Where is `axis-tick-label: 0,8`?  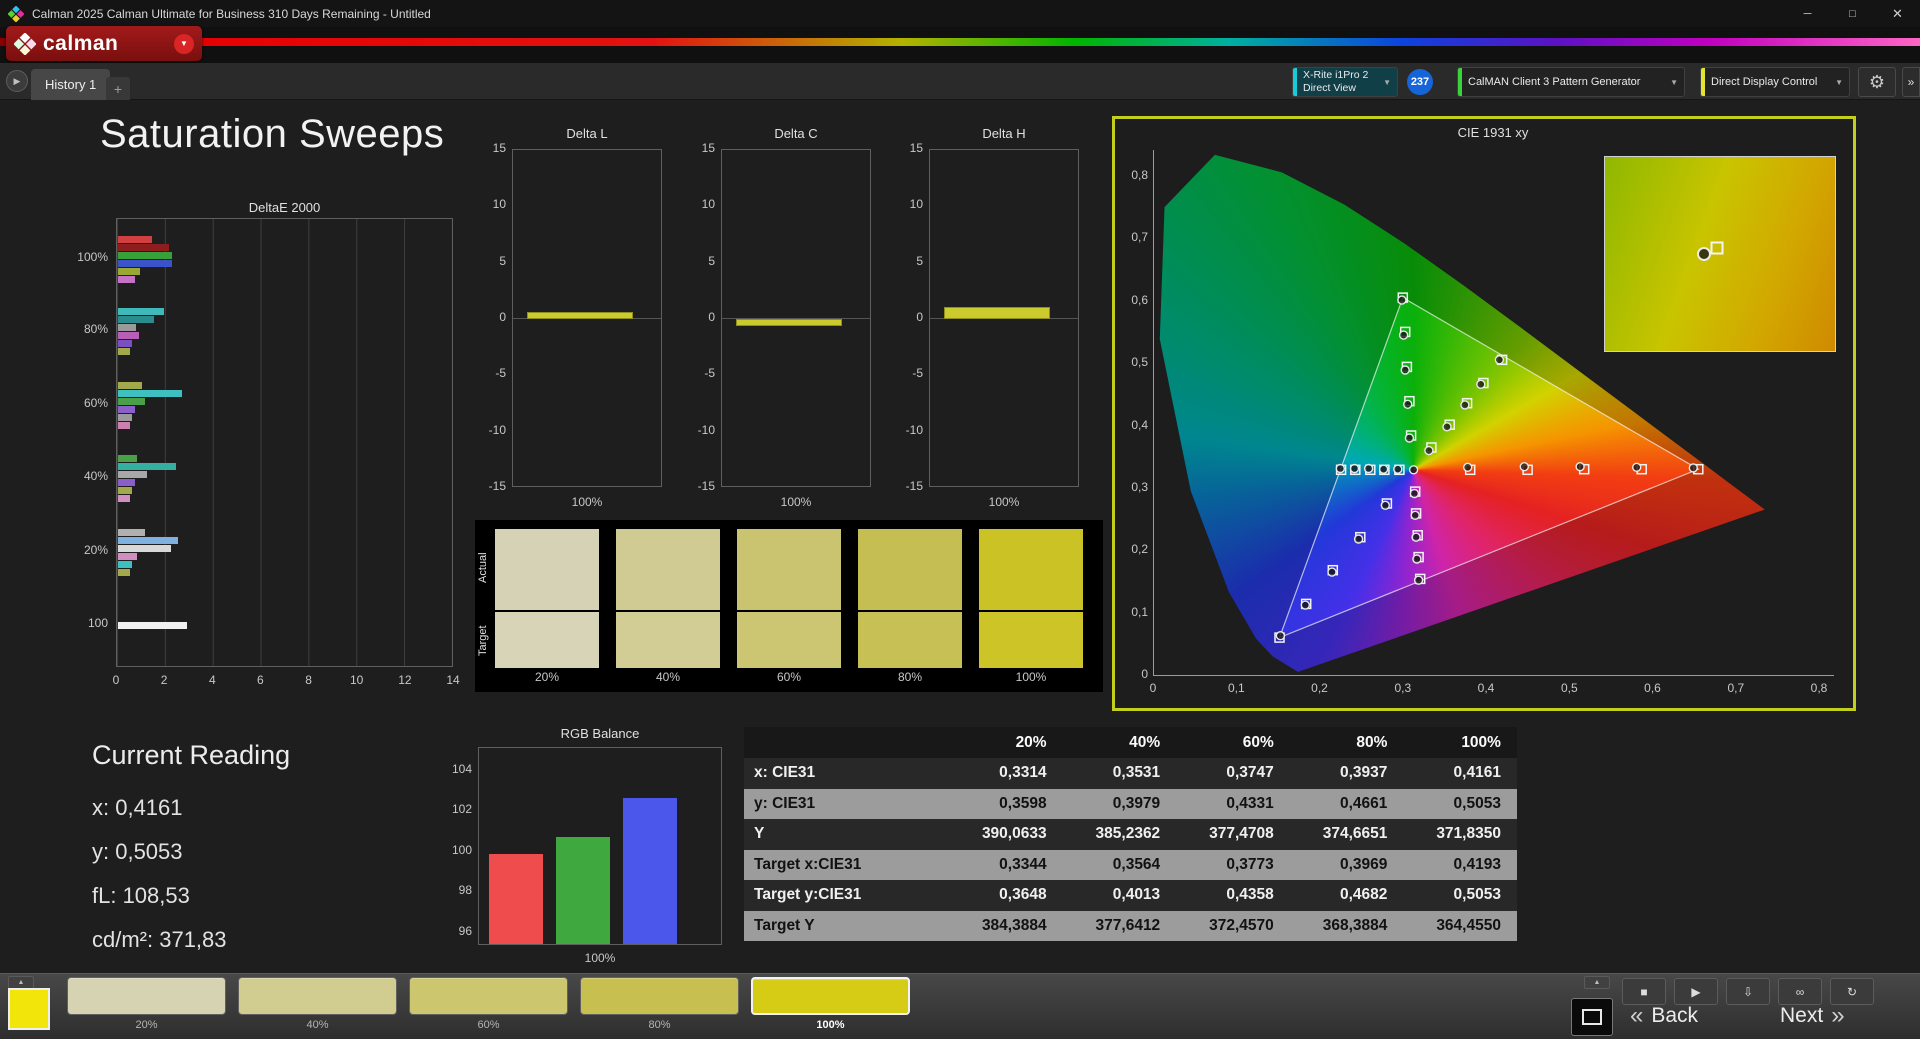
axis-tick-label: 0,8 is located at coordinates (1139, 175).